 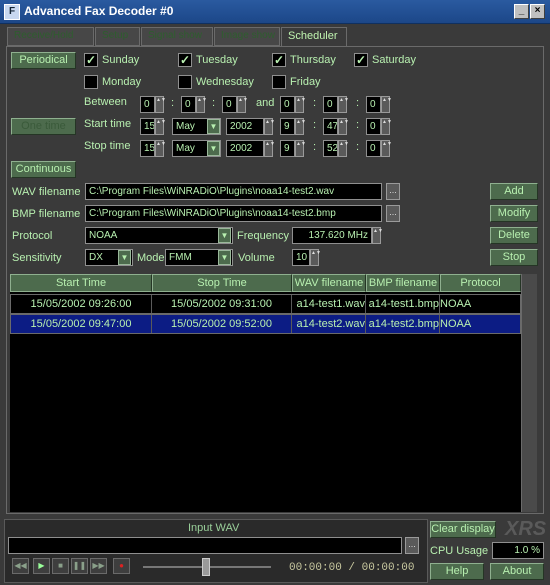 I want to click on window-title: Advanced Fax Decoder #0, so click(x=99, y=11).